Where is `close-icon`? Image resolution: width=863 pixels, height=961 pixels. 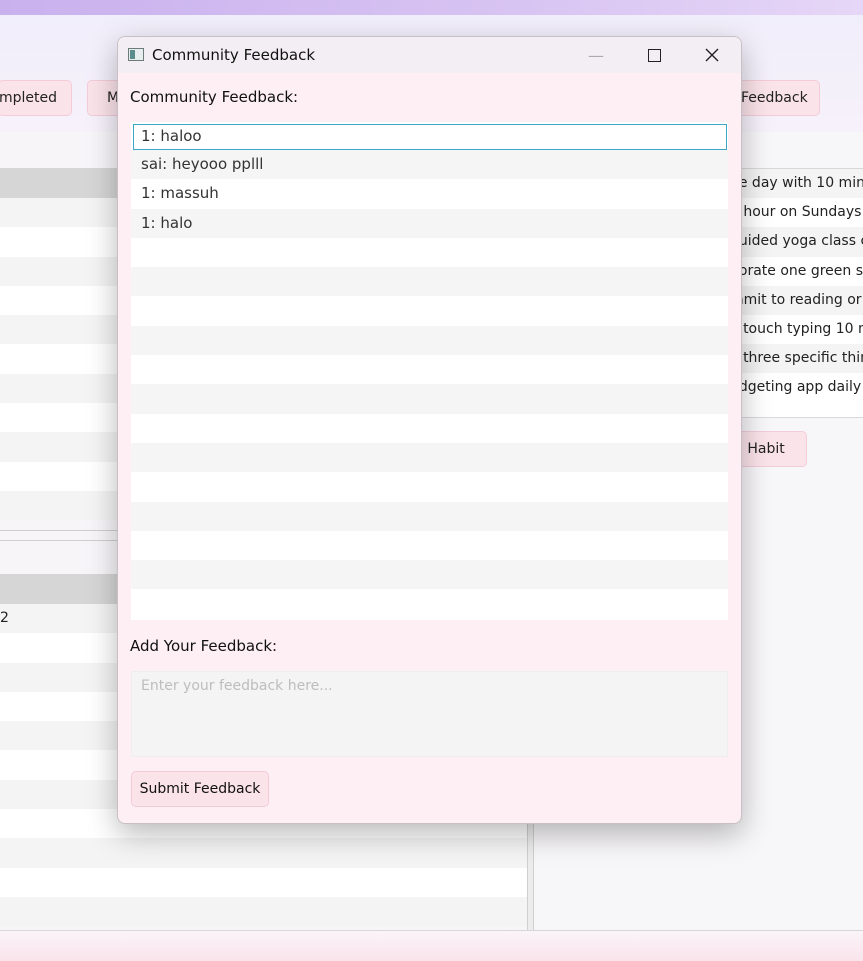 close-icon is located at coordinates (712, 55).